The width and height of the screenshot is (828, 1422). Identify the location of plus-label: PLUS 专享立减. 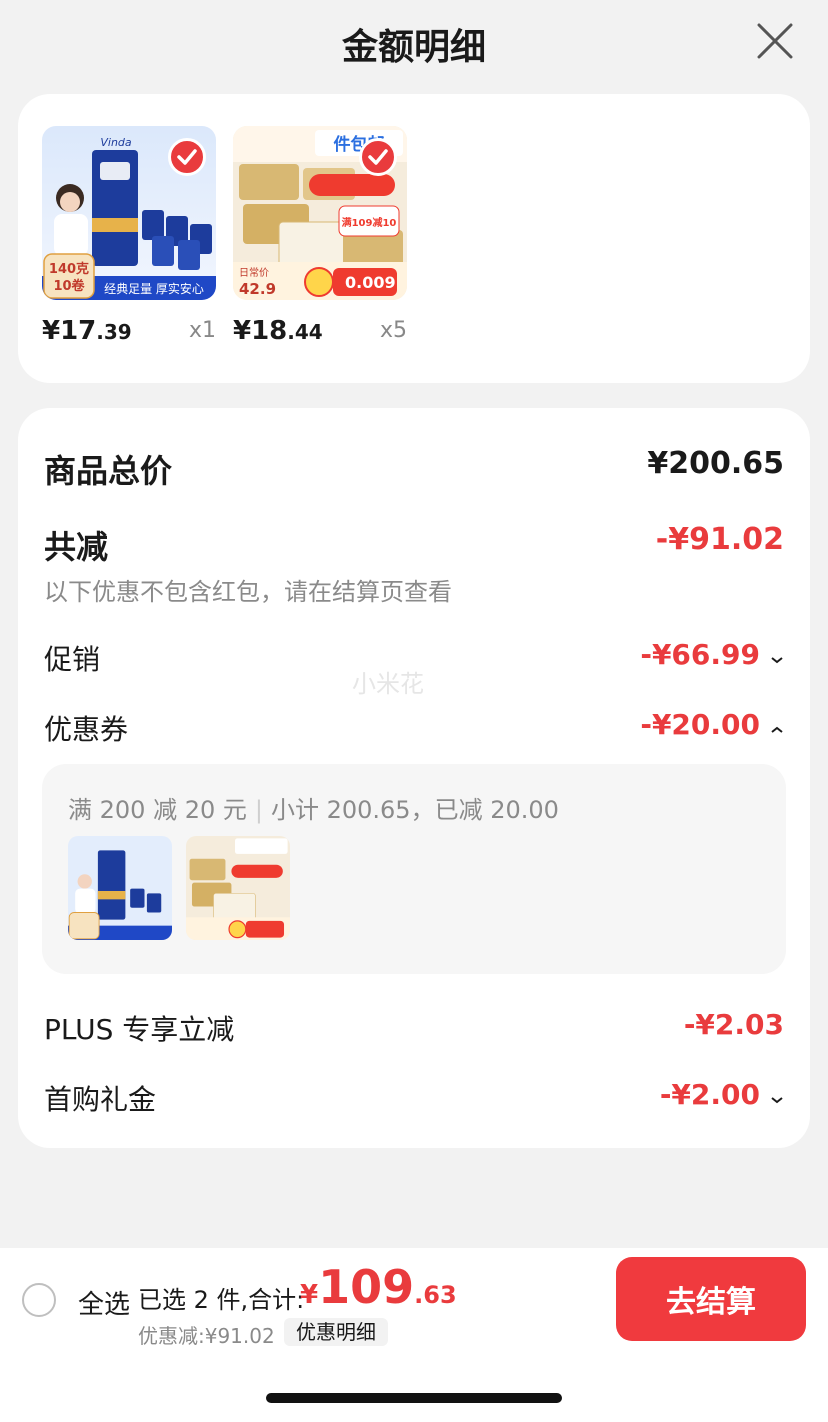
(139, 1029).